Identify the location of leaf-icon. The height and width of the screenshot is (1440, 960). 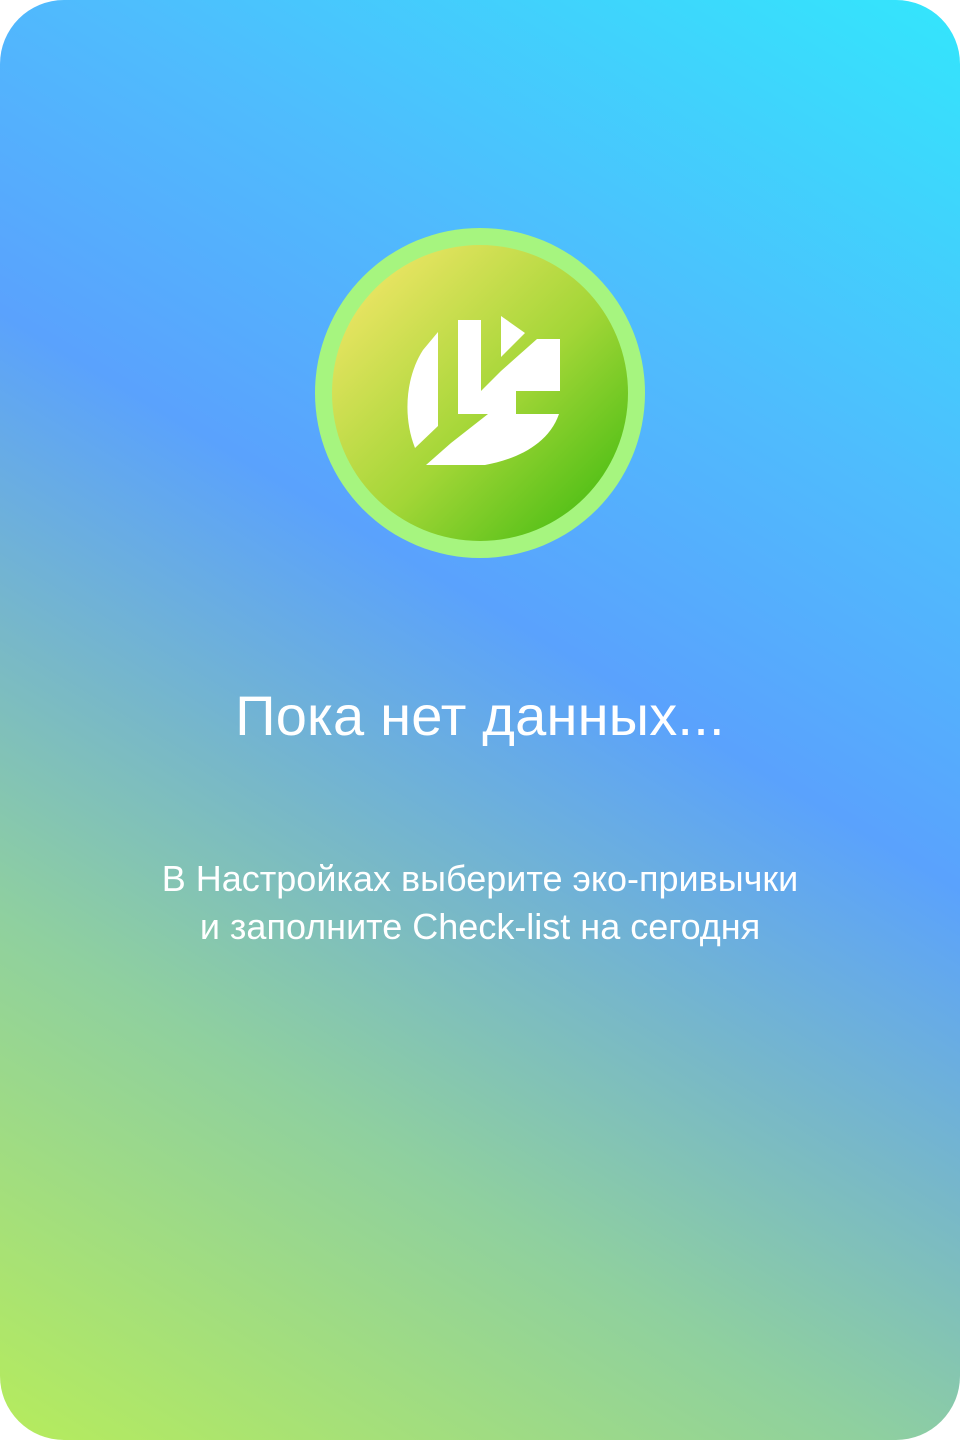
(480, 393).